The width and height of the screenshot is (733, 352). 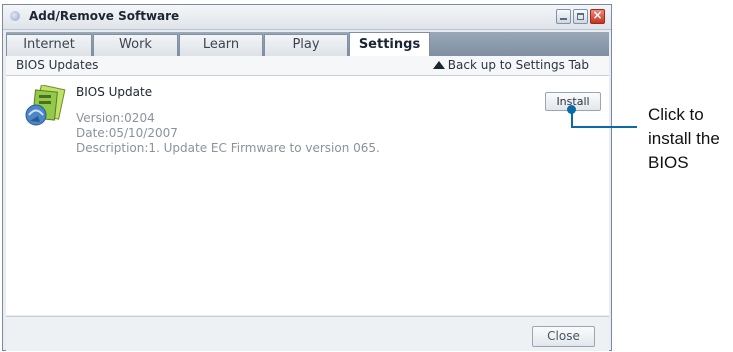 What do you see at coordinates (49, 45) in the screenshot?
I see `tab-internet: Internet` at bounding box center [49, 45].